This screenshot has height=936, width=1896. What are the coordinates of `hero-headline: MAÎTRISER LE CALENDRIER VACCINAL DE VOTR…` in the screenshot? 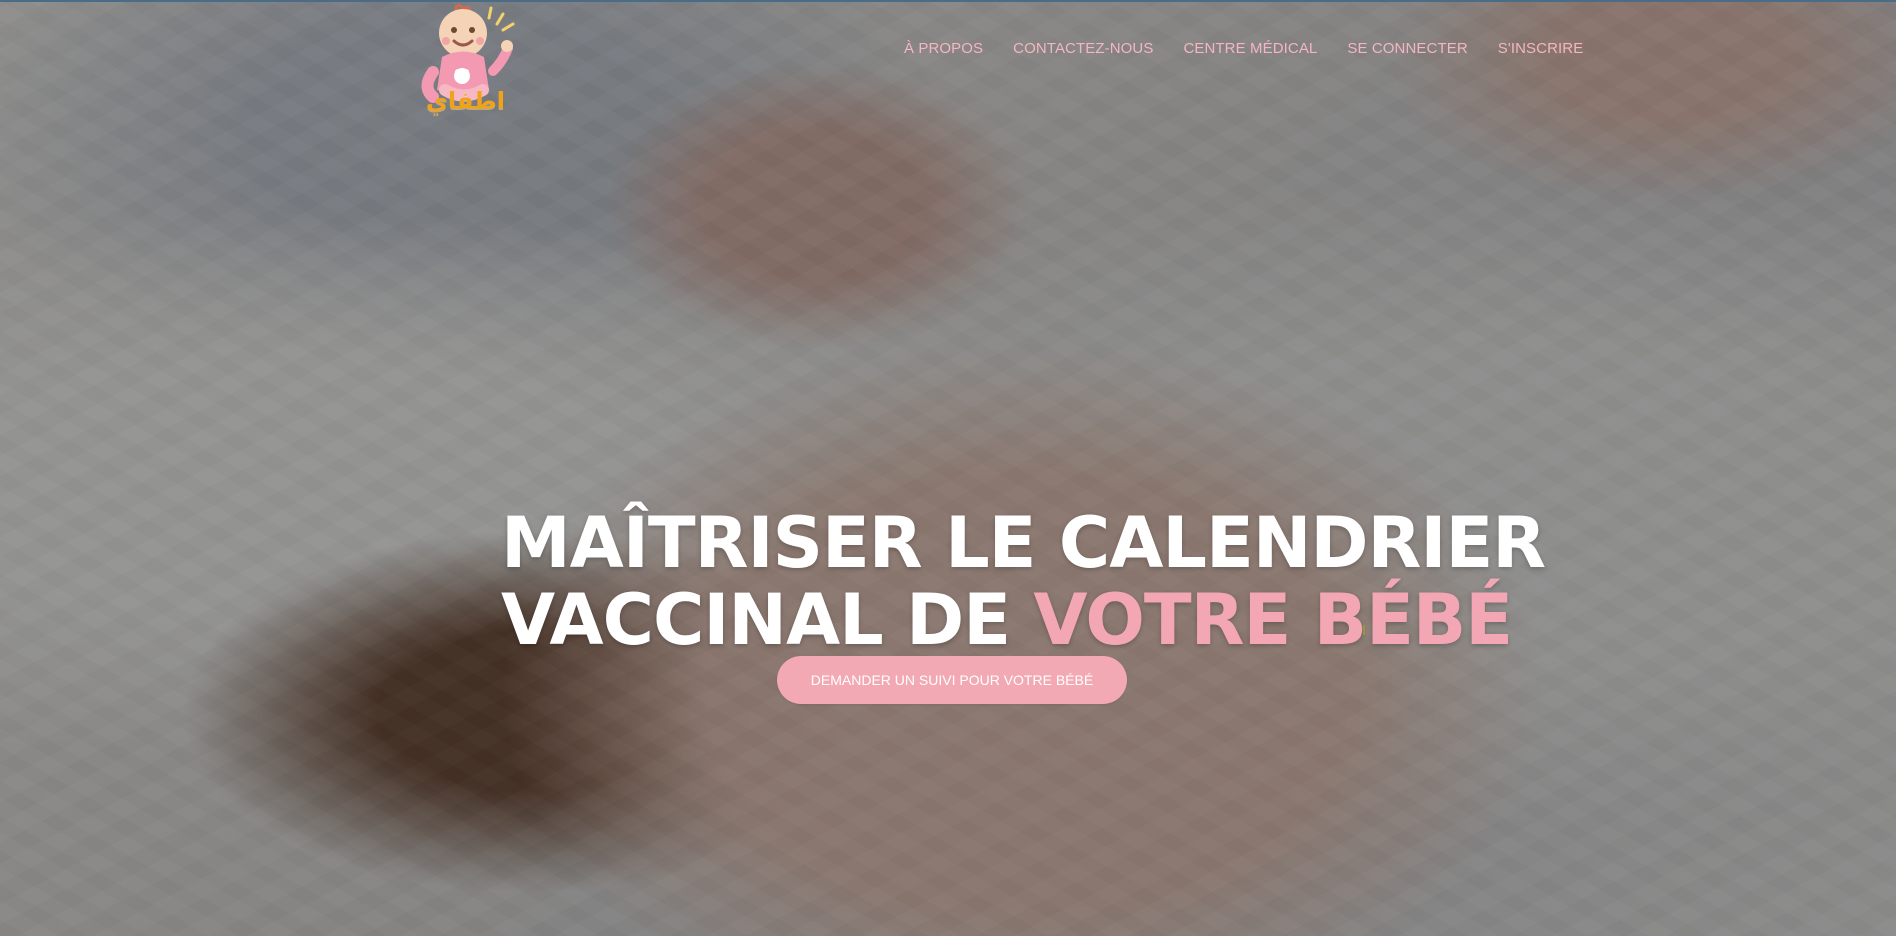 It's located at (1023, 581).